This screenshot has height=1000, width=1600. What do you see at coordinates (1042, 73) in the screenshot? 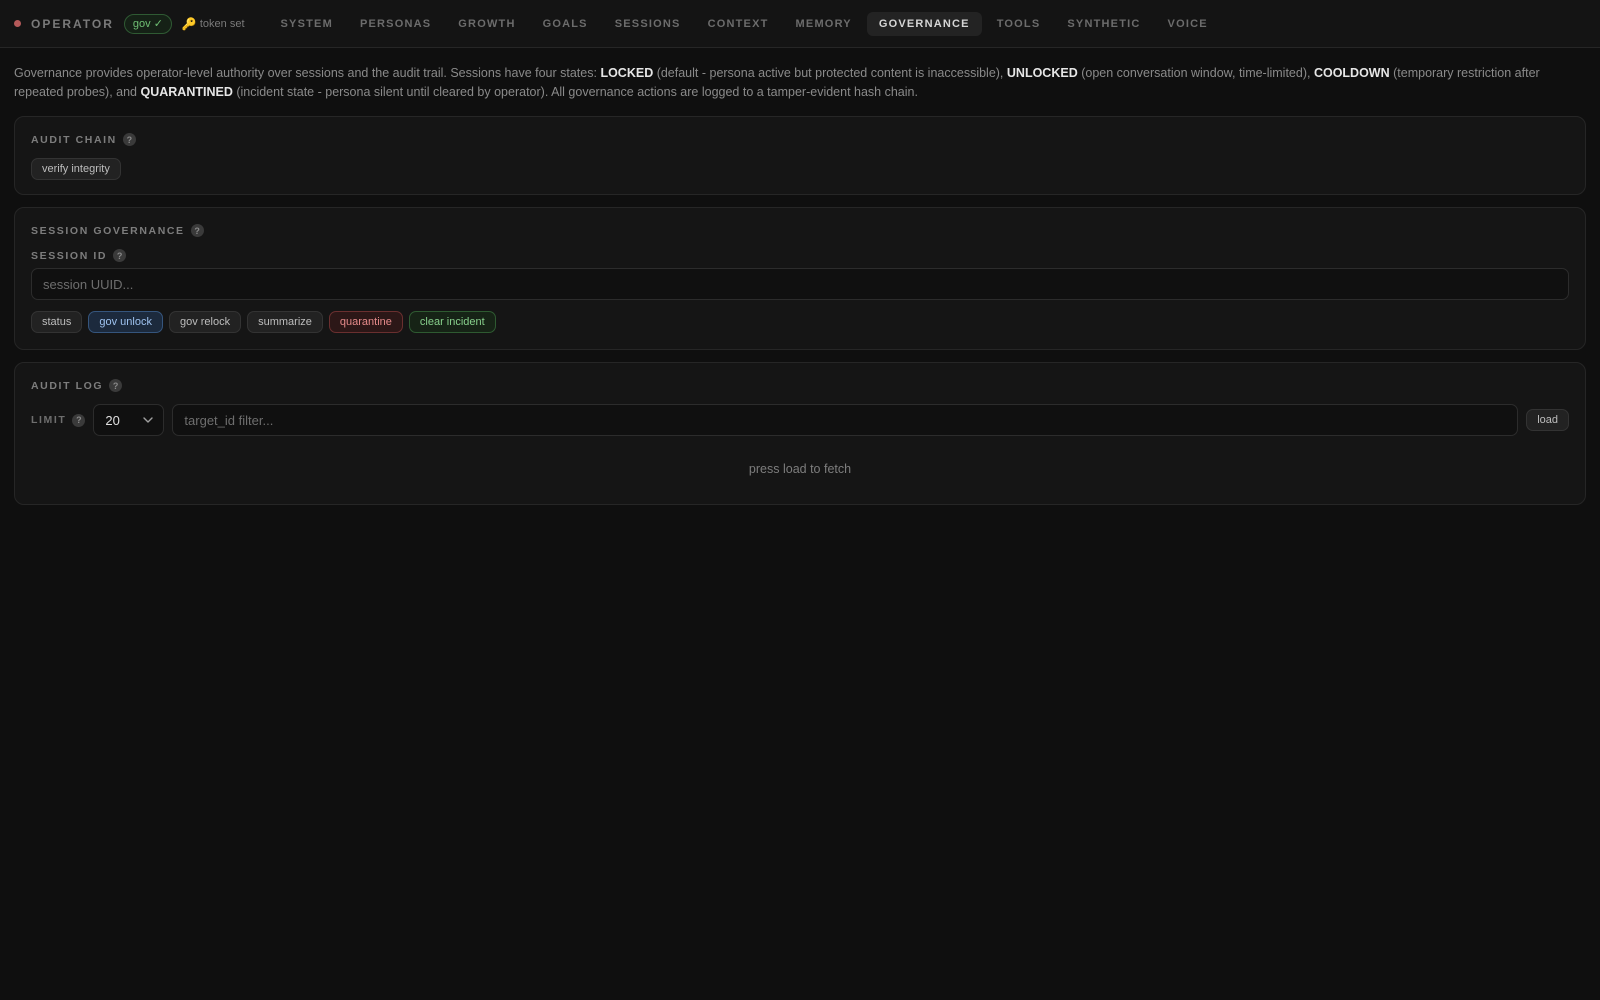
I see `state-unlocked: UNLOCKED` at bounding box center [1042, 73].